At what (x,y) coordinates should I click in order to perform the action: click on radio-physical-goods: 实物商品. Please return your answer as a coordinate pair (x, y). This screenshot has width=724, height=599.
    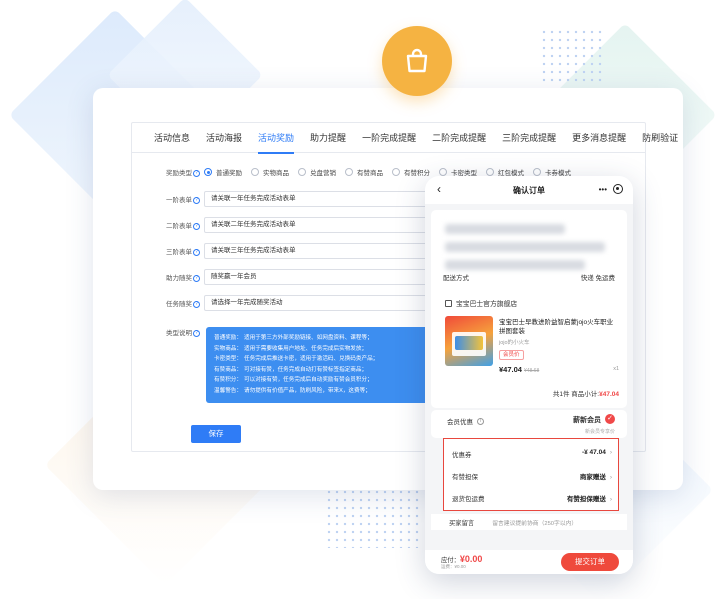
    Looking at the image, I should click on (270, 172).